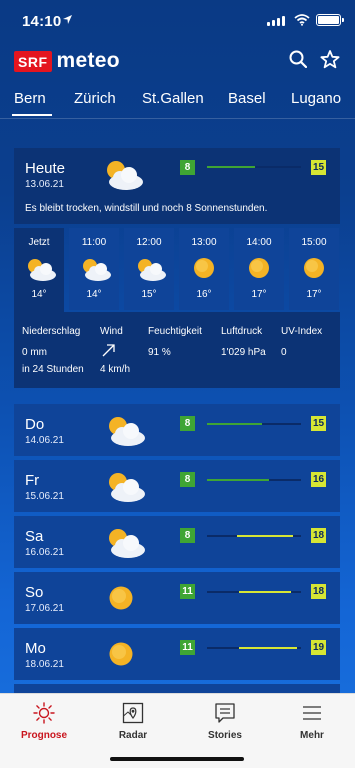  Describe the element at coordinates (302, 331) in the screenshot. I see `uv-label: UV-Index` at that location.